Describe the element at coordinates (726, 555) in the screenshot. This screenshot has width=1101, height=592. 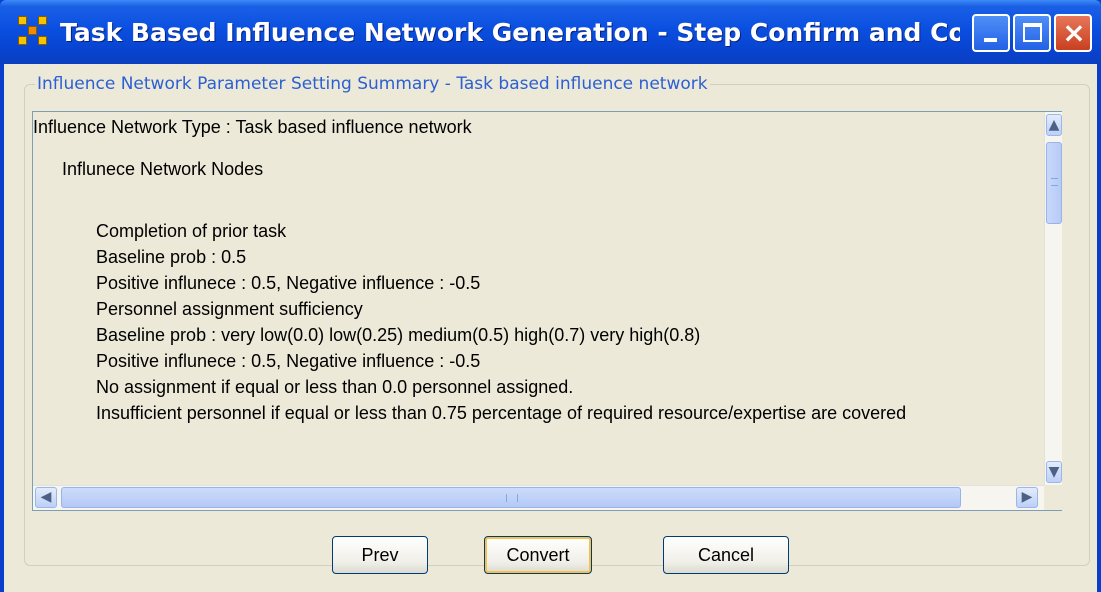
I see `cancel-button: Cancel` at that location.